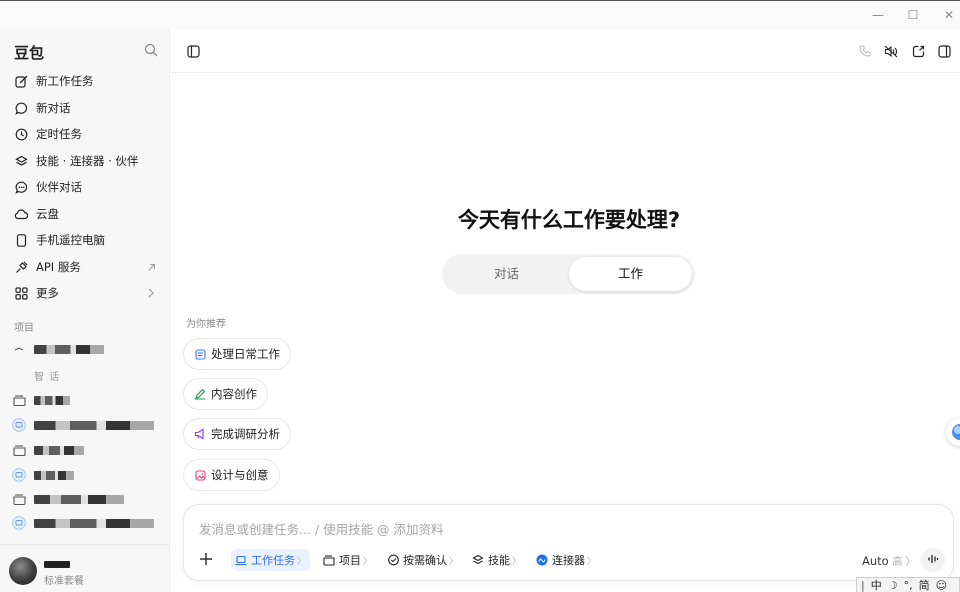 Image resolution: width=960 pixels, height=592 pixels. What do you see at coordinates (200, 434) in the screenshot?
I see `megaphone-icon` at bounding box center [200, 434].